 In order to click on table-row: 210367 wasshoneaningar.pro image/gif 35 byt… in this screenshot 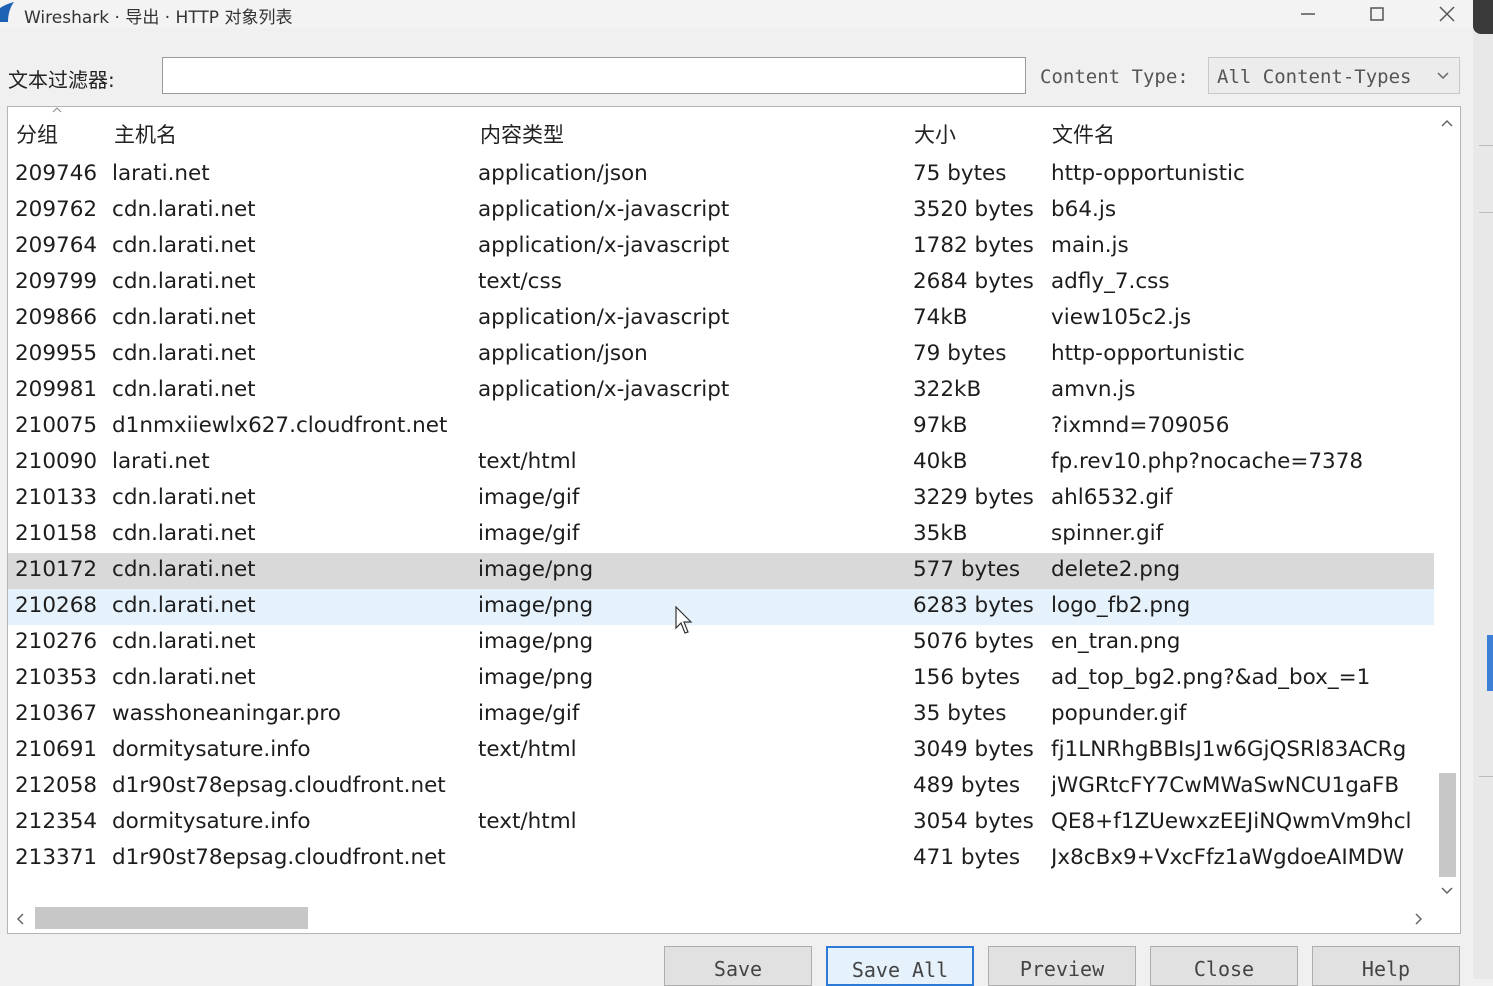, I will do `click(721, 715)`.